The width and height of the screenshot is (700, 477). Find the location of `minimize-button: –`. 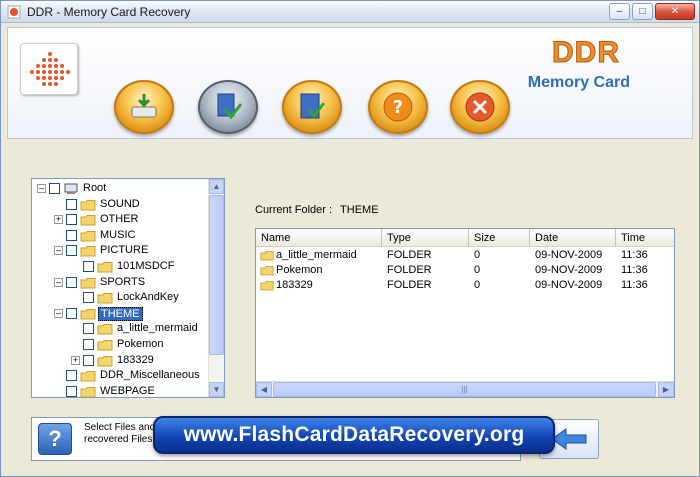

minimize-button: – is located at coordinates (619, 11).